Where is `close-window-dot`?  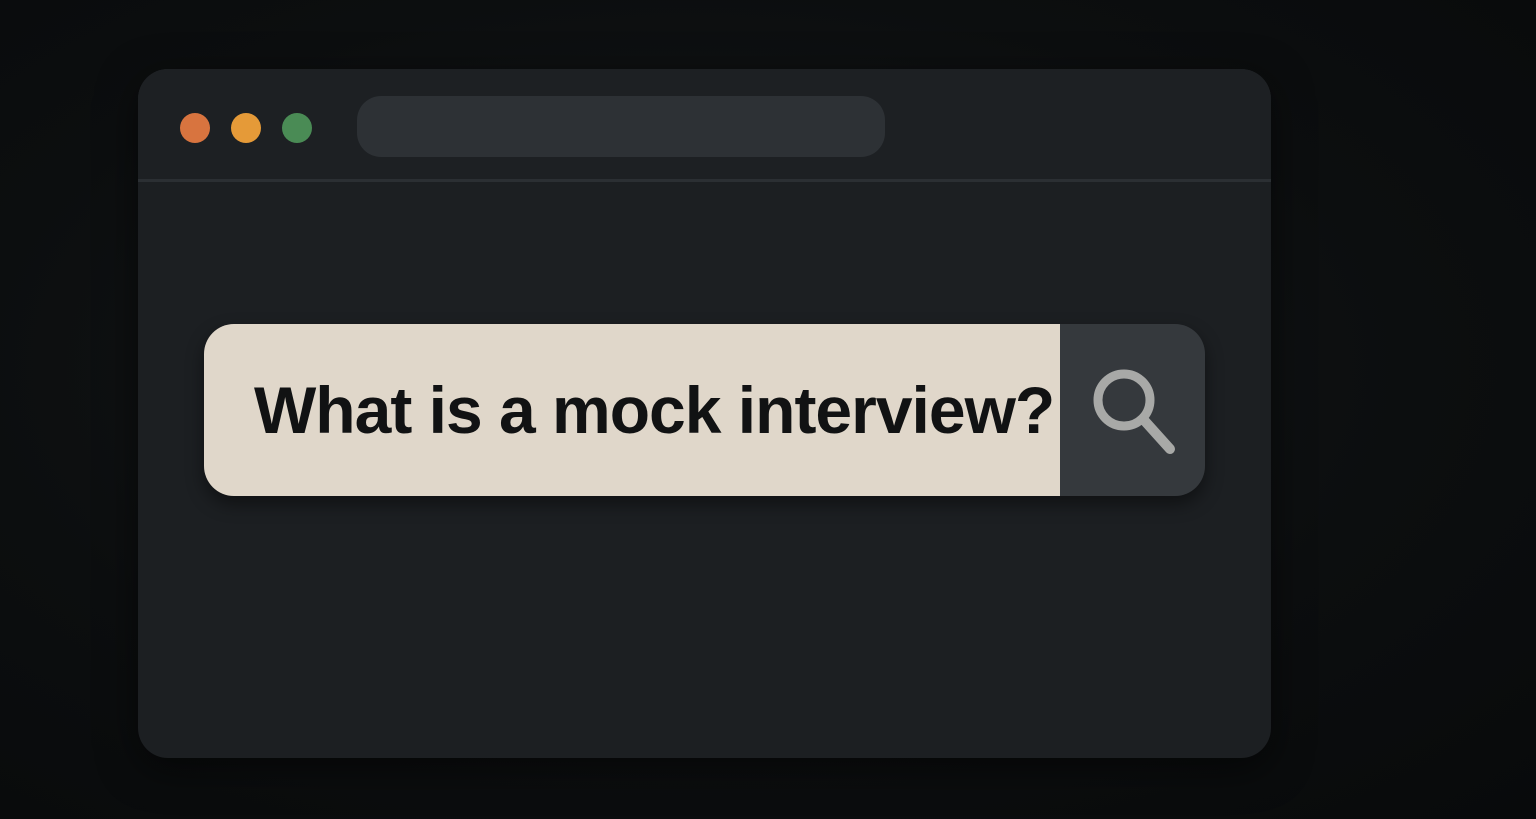 close-window-dot is located at coordinates (195, 128).